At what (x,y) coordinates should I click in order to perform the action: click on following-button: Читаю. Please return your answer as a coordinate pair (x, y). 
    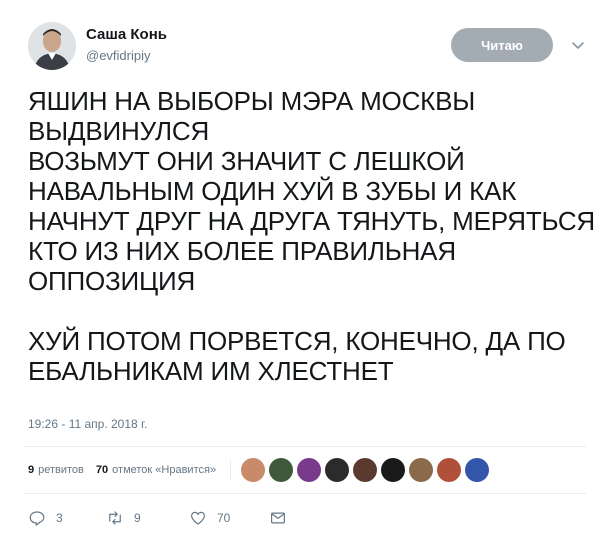
    Looking at the image, I should click on (502, 45).